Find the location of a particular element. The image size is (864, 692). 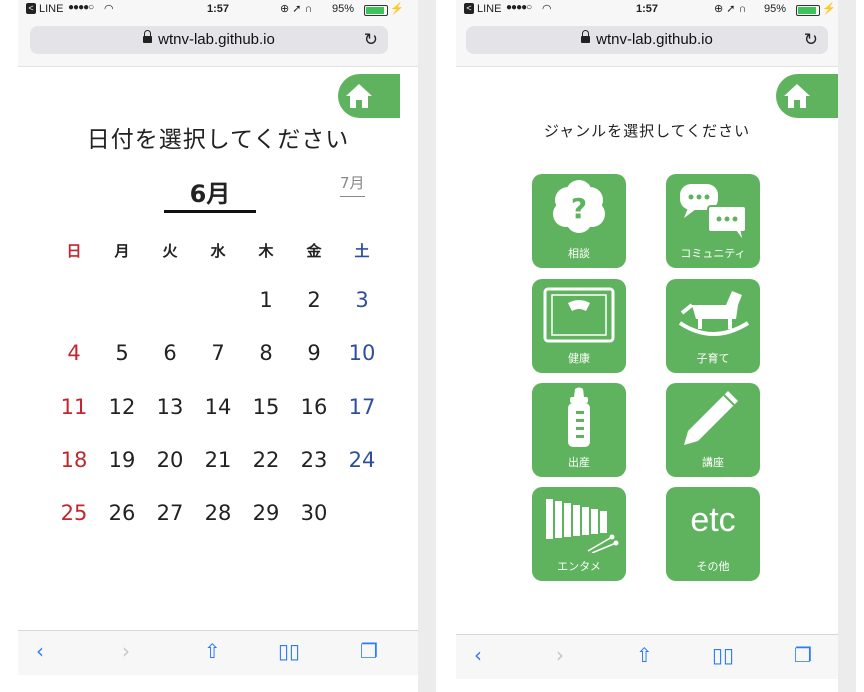

calendar-day: 6 is located at coordinates (170, 353).